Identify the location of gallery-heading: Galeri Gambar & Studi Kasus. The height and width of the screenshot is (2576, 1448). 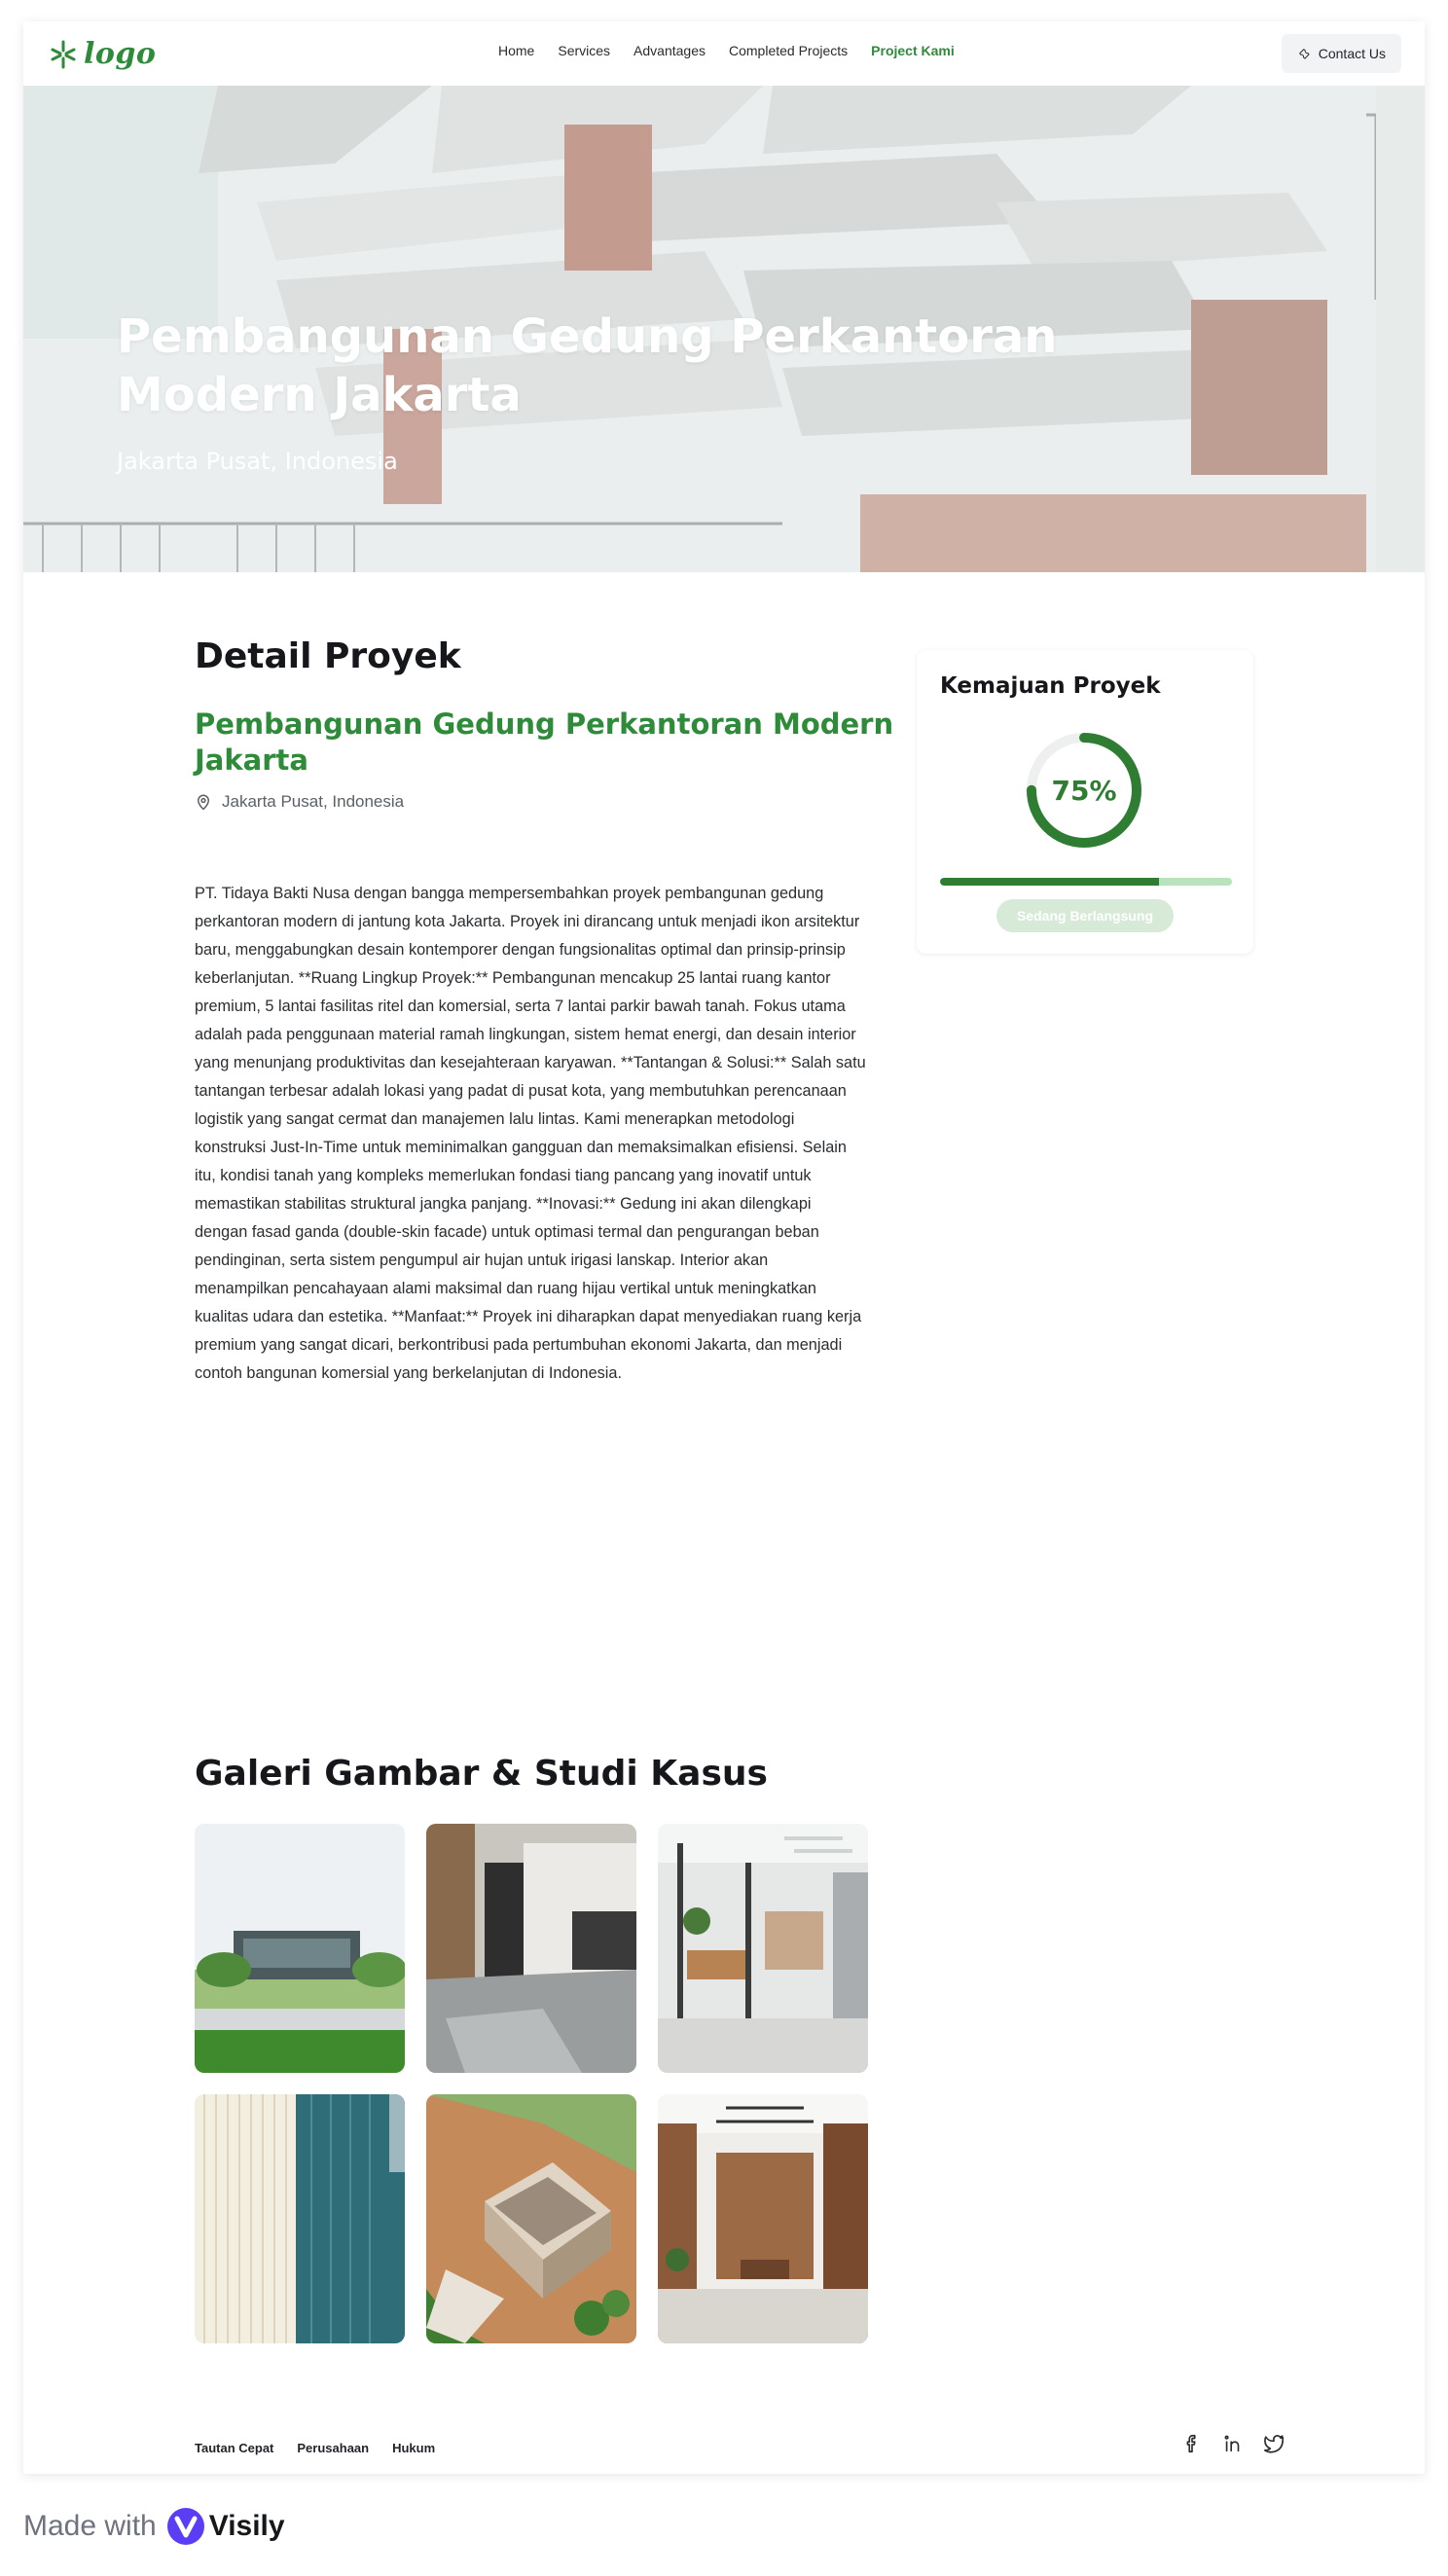
(481, 1774).